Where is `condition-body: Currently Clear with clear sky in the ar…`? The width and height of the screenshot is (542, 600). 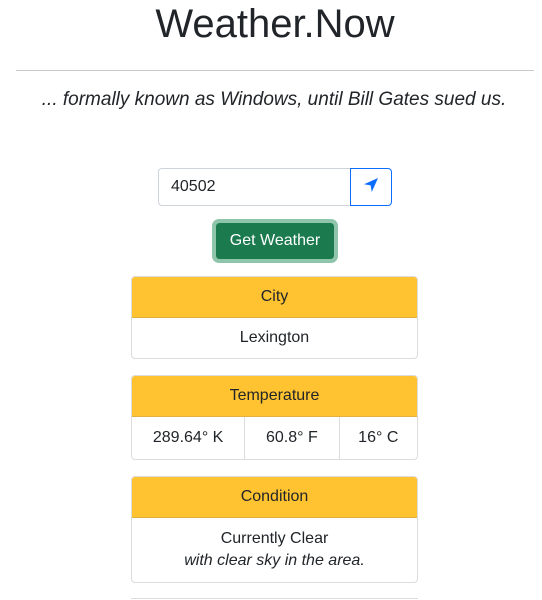
condition-body: Currently Clear with clear sky in the ar… is located at coordinates (274, 550).